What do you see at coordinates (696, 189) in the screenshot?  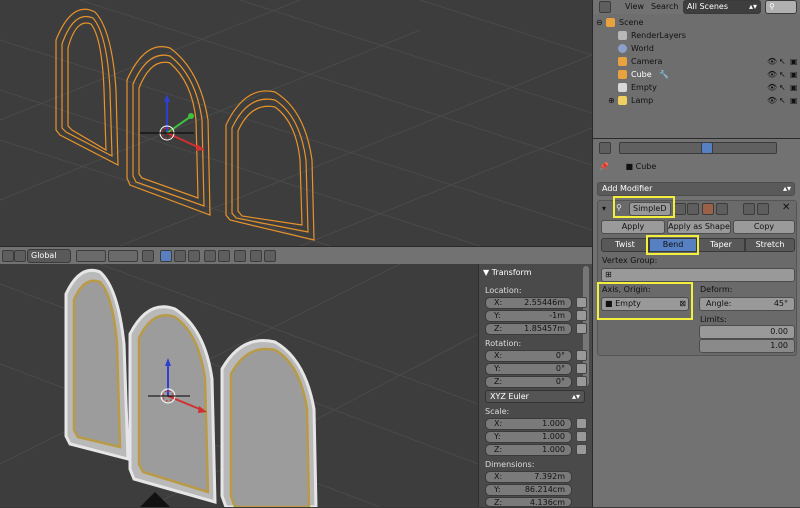 I see `add-modifier-button: Add Modifier ▴▾` at bounding box center [696, 189].